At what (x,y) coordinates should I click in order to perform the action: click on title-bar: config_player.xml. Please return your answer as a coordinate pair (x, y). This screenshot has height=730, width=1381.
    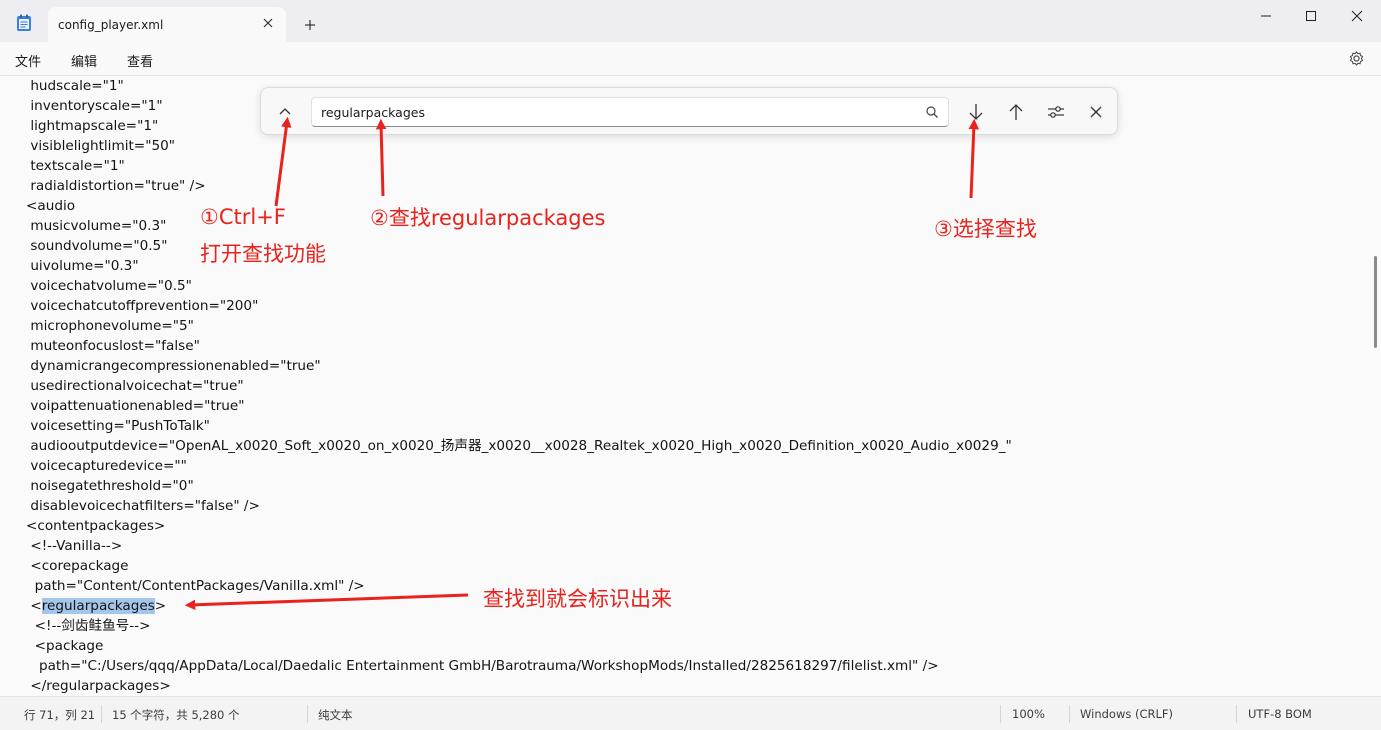
    Looking at the image, I should click on (690, 21).